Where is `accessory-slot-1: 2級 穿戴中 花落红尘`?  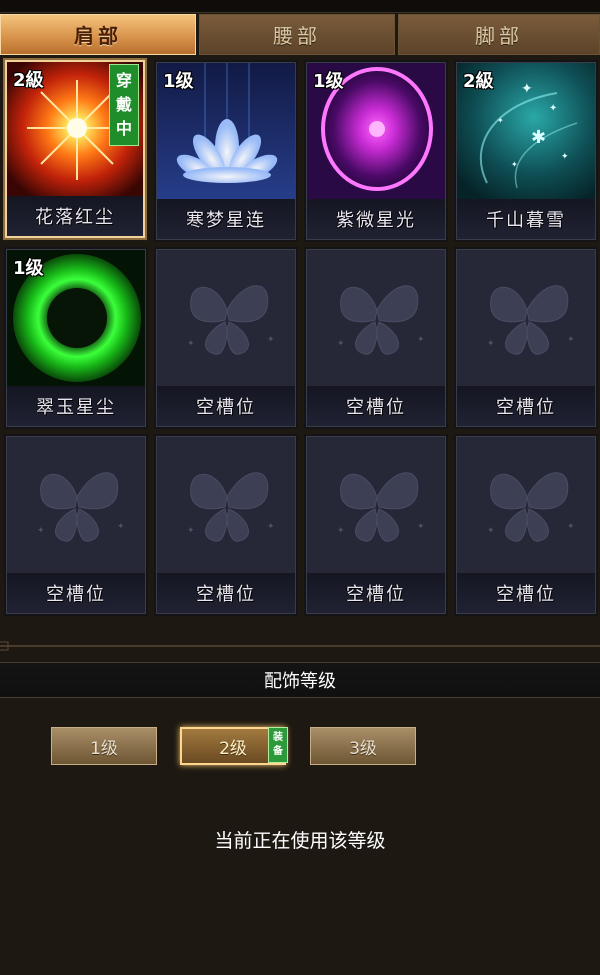 accessory-slot-1: 2級 穿戴中 花落红尘 is located at coordinates (75, 149).